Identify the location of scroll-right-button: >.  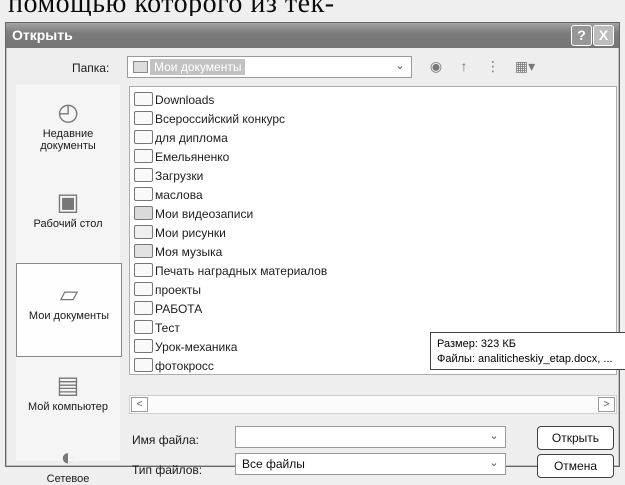
(606, 404).